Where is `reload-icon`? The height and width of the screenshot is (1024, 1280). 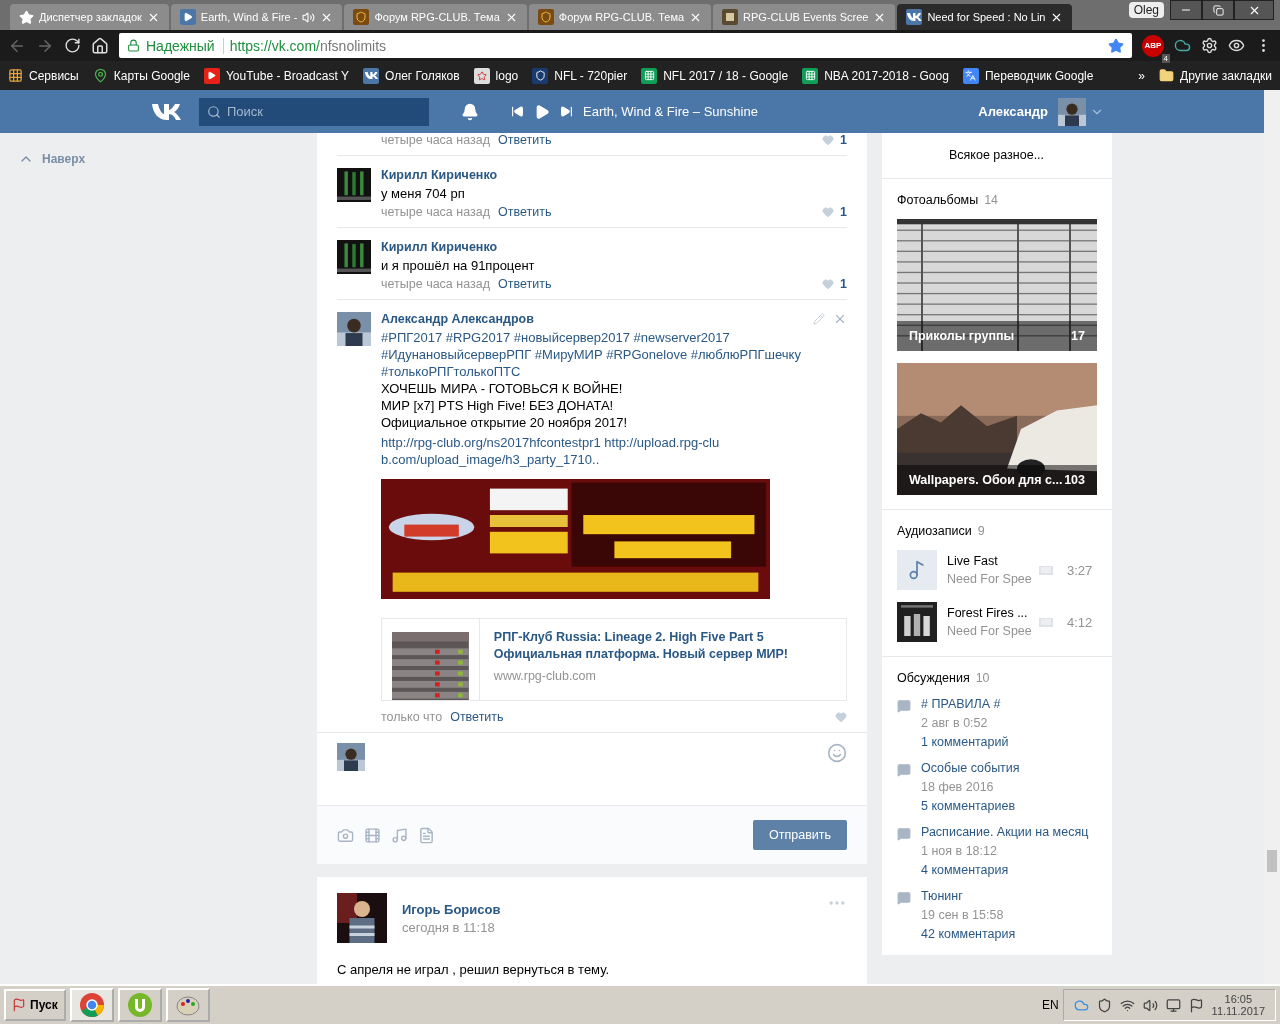
reload-icon is located at coordinates (72, 45).